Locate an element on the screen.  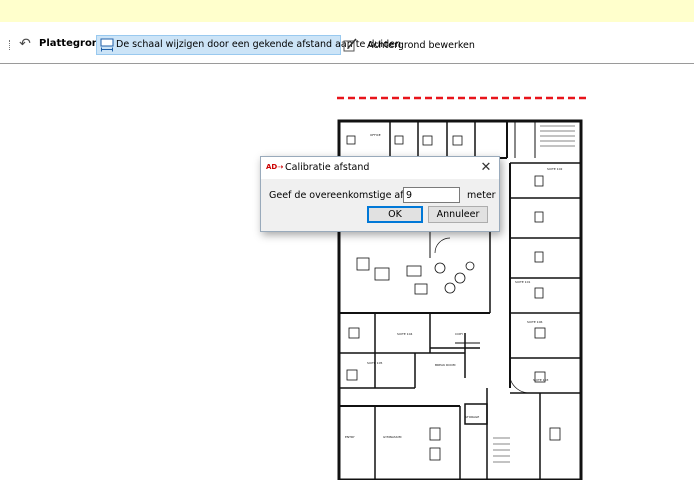
notification-bar is located at coordinates (347, 11).